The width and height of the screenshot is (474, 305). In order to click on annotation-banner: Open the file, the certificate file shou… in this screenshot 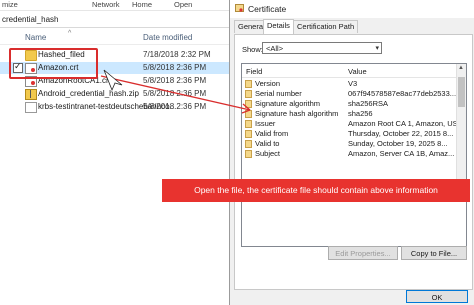, I will do `click(316, 190)`.